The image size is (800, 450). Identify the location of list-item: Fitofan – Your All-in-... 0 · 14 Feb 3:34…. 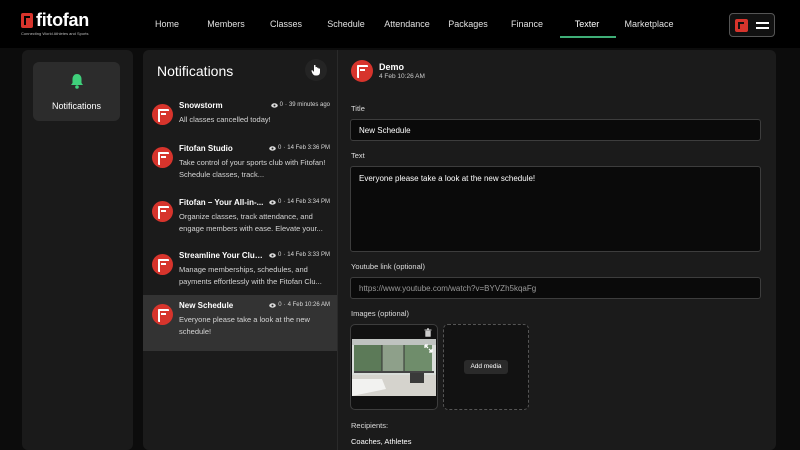
(240, 220).